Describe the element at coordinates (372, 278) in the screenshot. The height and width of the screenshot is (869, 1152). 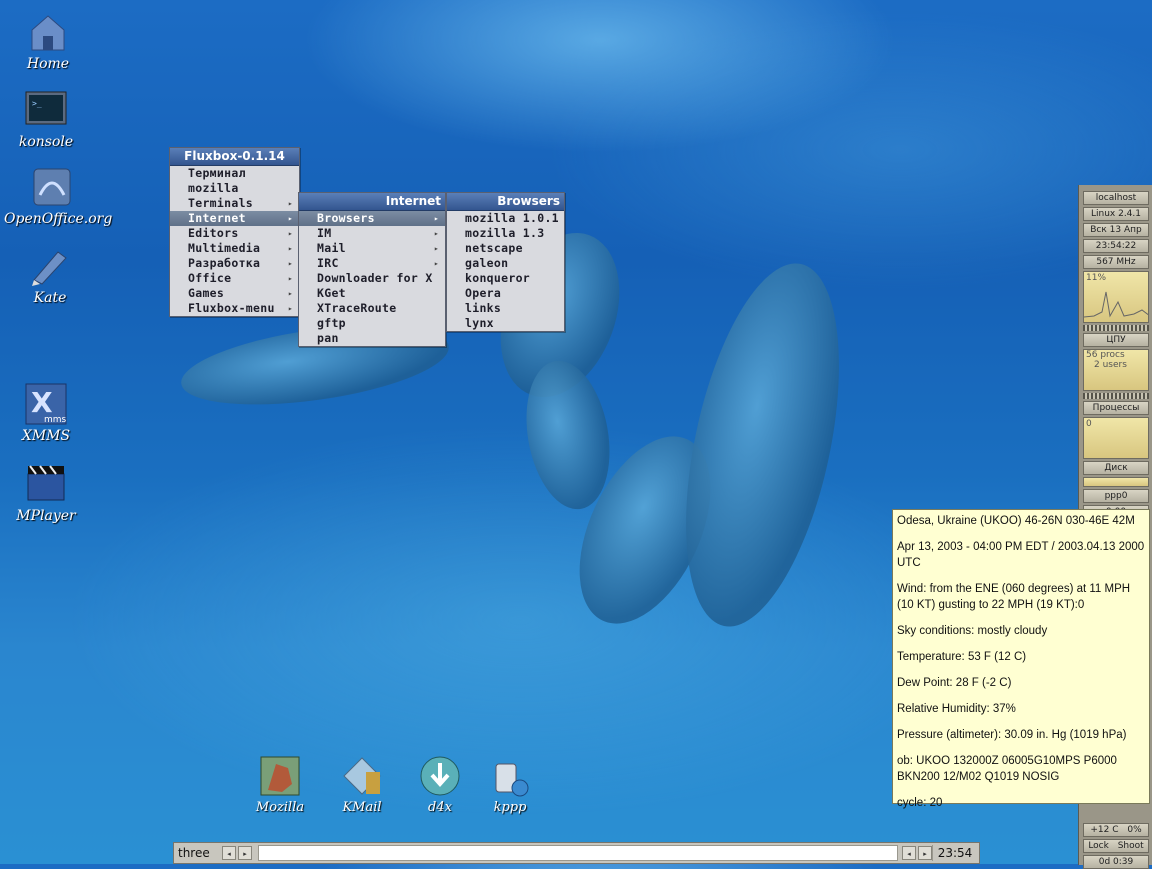
I see `menu-item-downloader: Downloader for X` at that location.